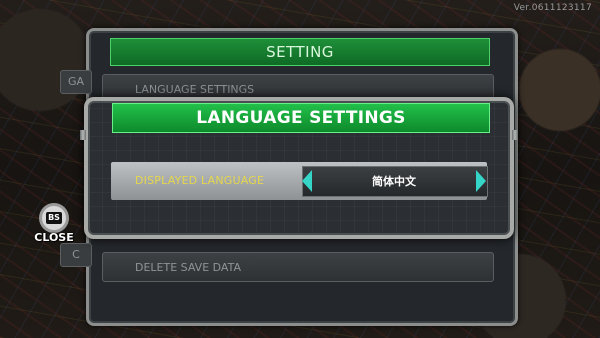 The width and height of the screenshot is (600, 338). I want to click on settings-title: SETTING, so click(300, 52).